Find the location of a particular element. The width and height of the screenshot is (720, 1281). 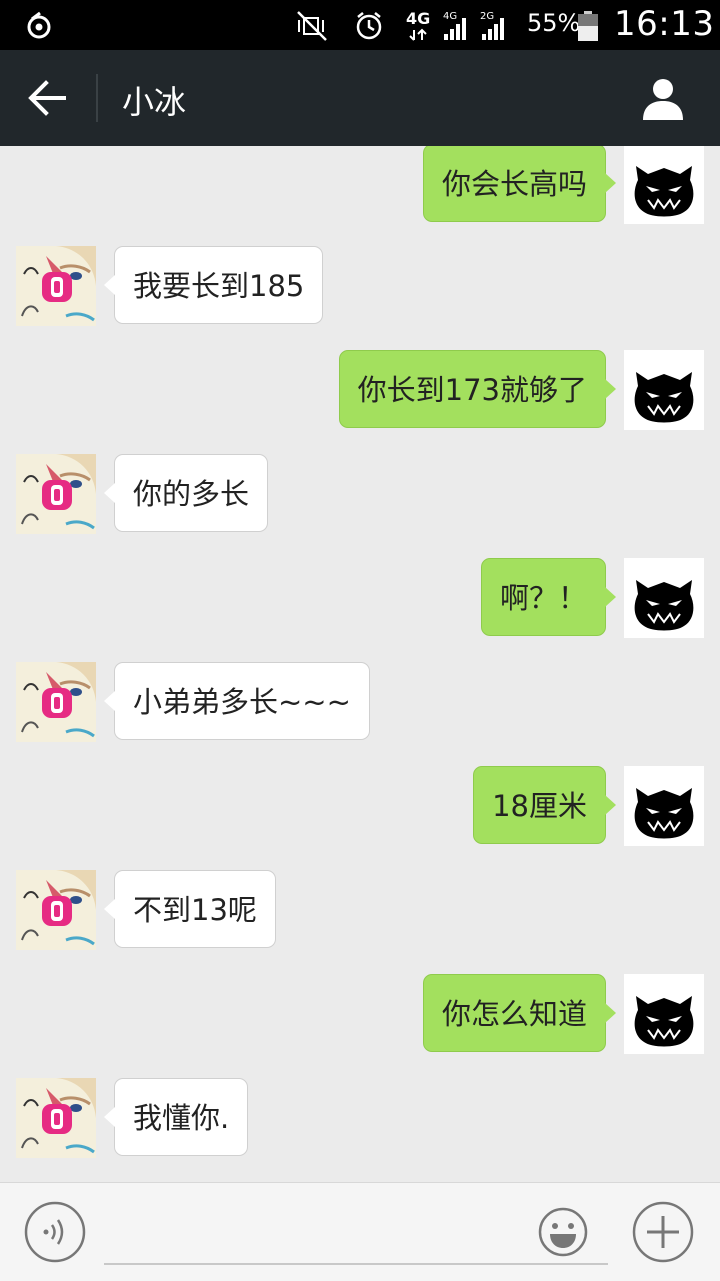

outgoing-bubble: 18厘米 is located at coordinates (544, 805).